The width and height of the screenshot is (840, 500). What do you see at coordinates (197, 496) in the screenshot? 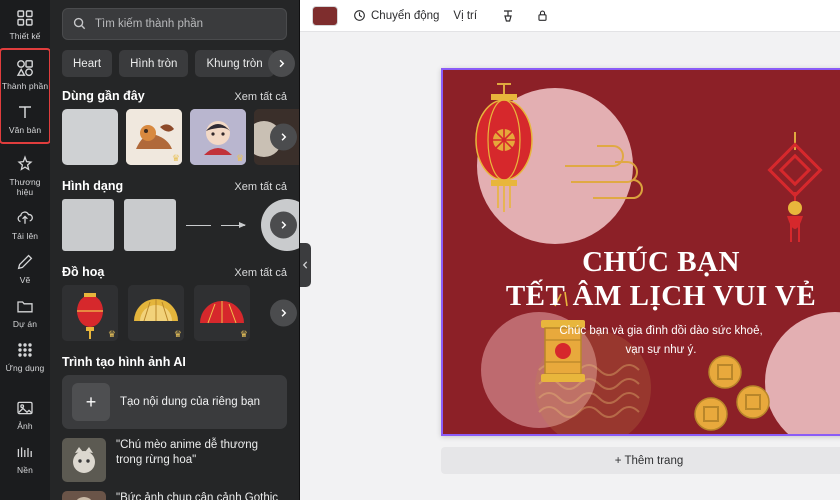
I see `ai-suggestion-text: "Bức ảnh chụp cận cảnh Gothic` at bounding box center [197, 496].